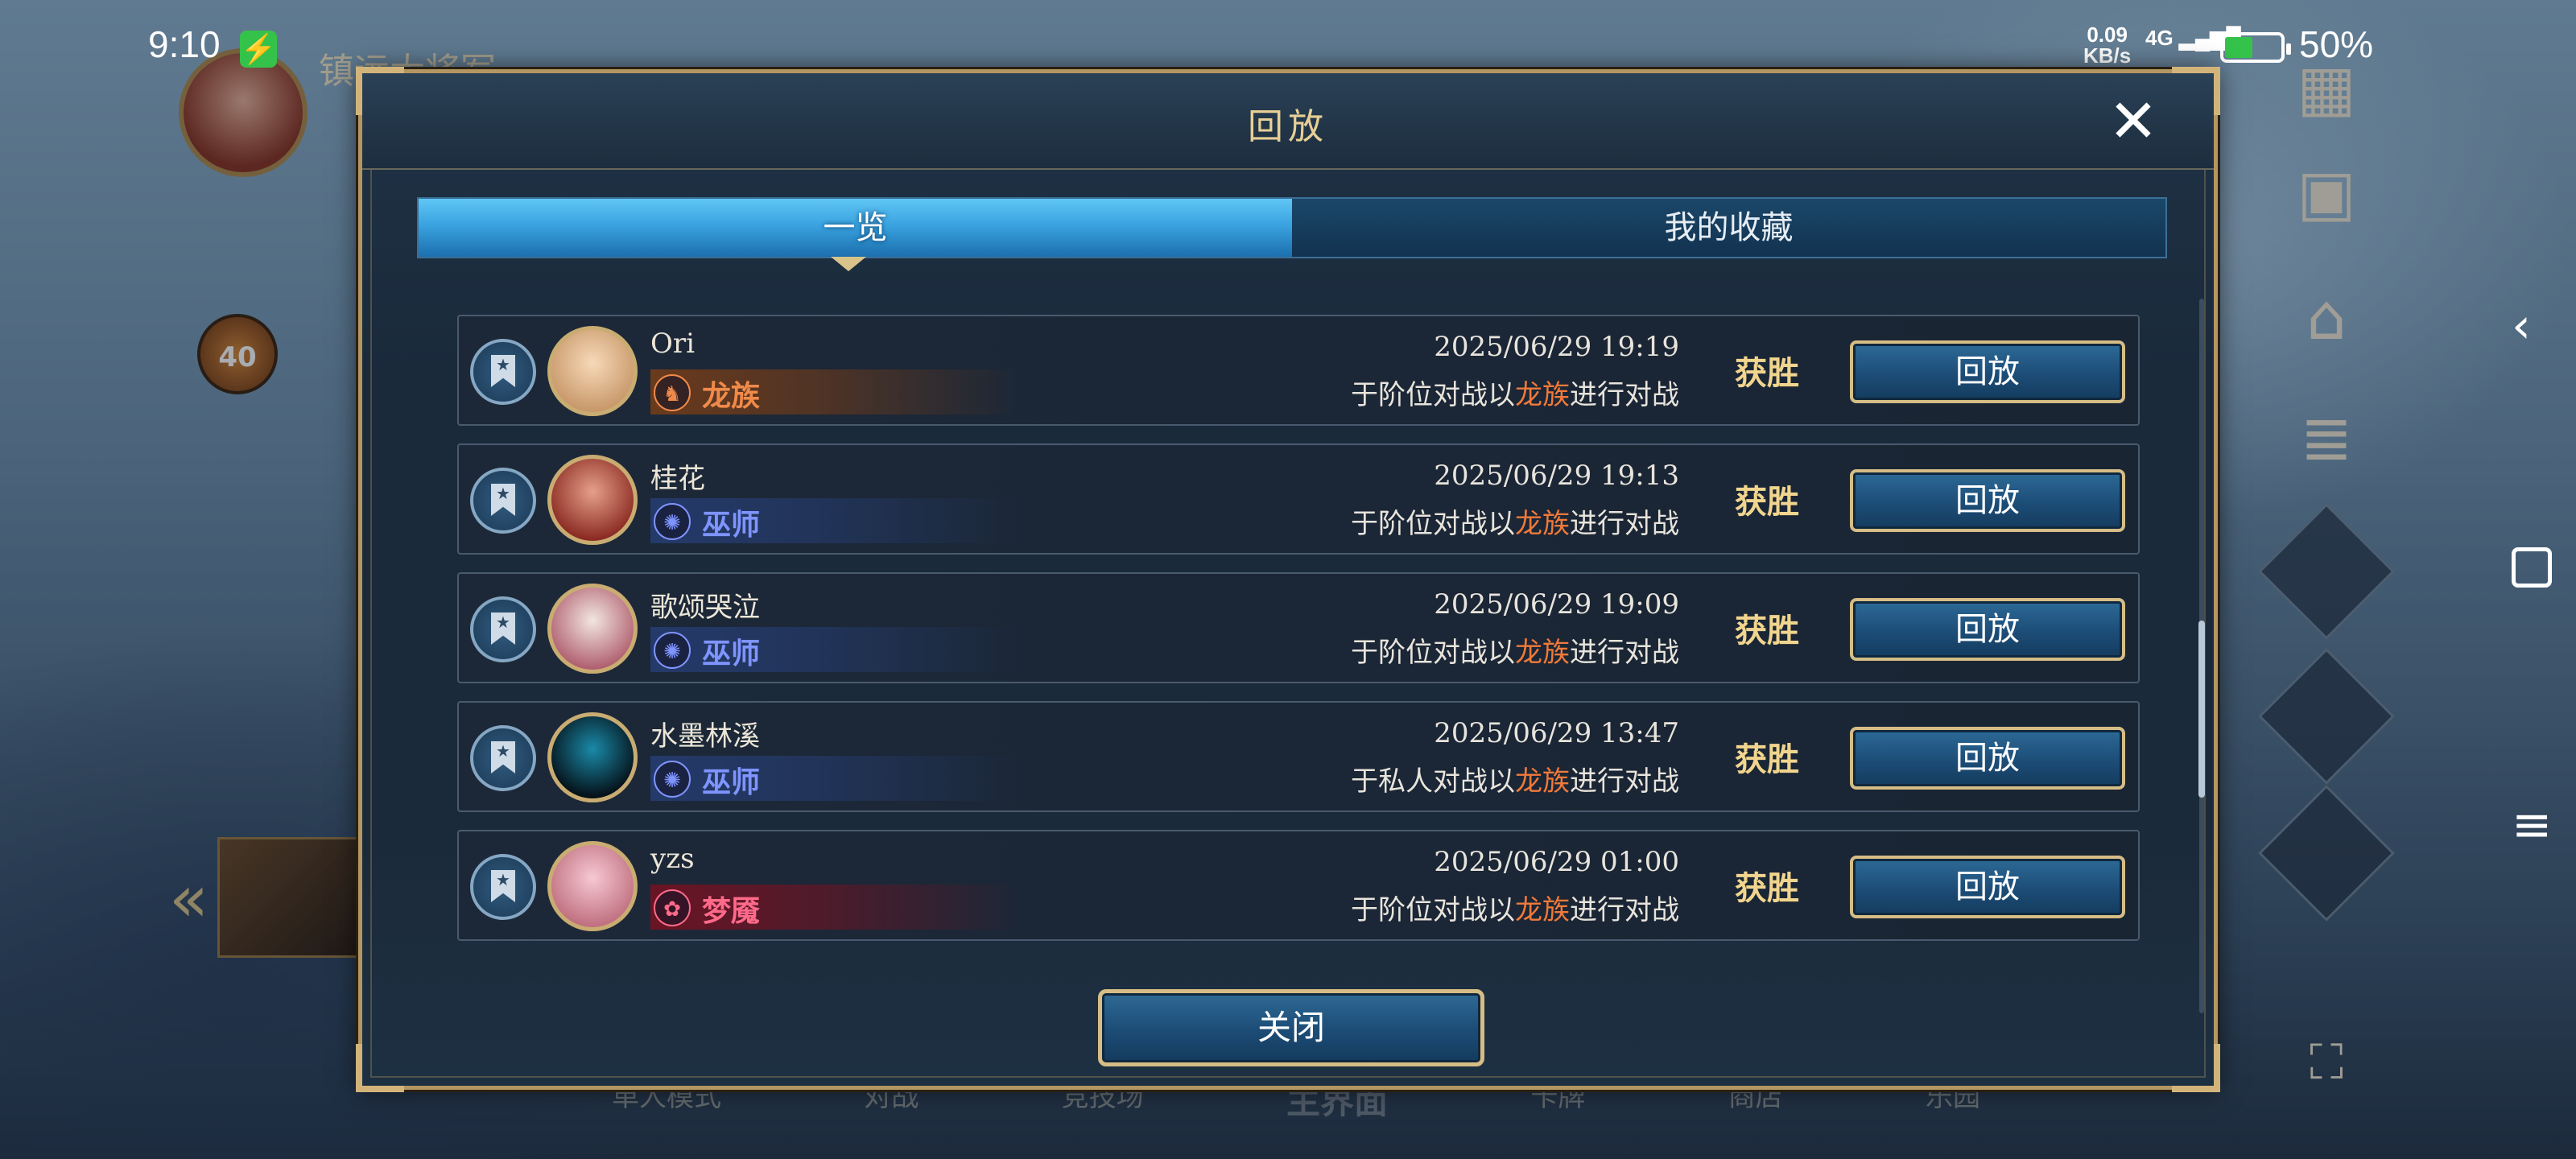 This screenshot has width=2576, height=1159. What do you see at coordinates (855, 228) in the screenshot?
I see `tab-overview: 一览` at bounding box center [855, 228].